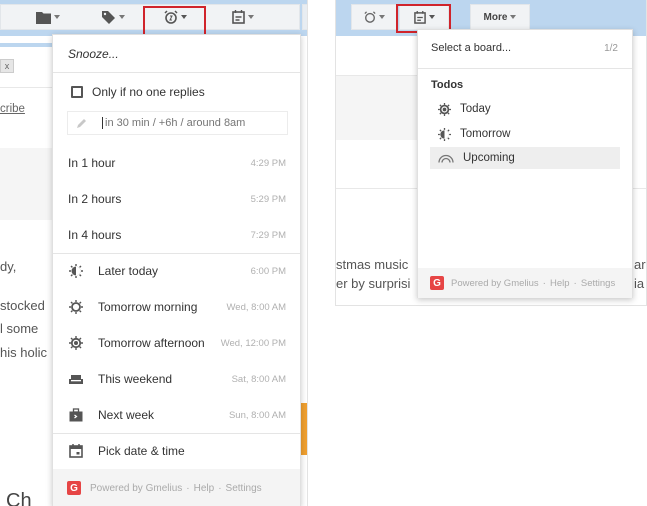 This screenshot has width=647, height=506. What do you see at coordinates (304, 429) in the screenshot?
I see `side-tab-accent` at bounding box center [304, 429].